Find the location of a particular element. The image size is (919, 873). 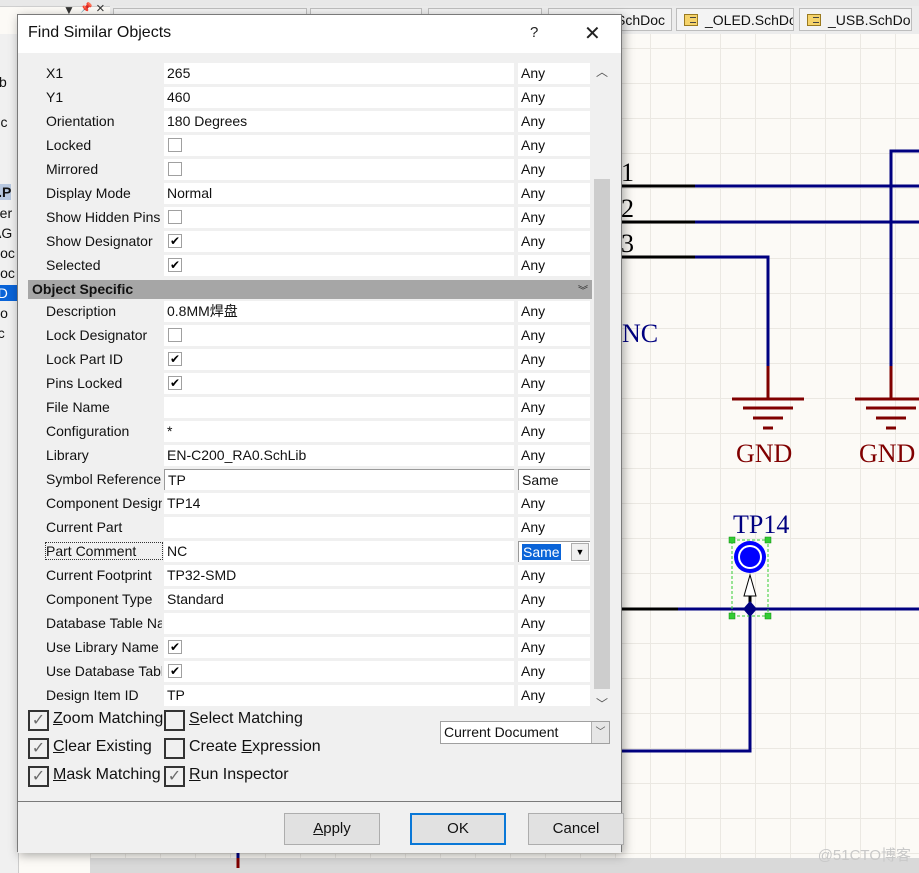

section-header-object-specific: Object Specific ︾ is located at coordinates (310, 289).